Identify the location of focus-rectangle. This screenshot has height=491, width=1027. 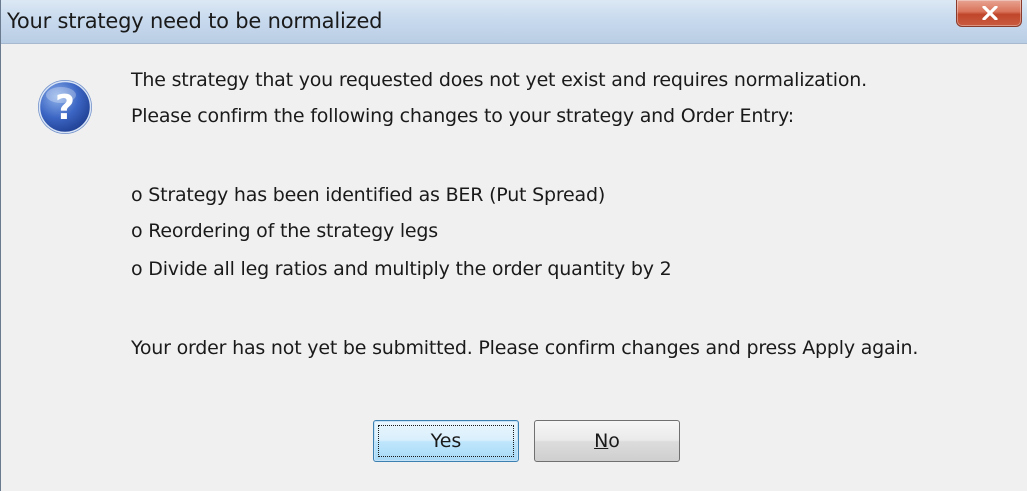
(446, 441).